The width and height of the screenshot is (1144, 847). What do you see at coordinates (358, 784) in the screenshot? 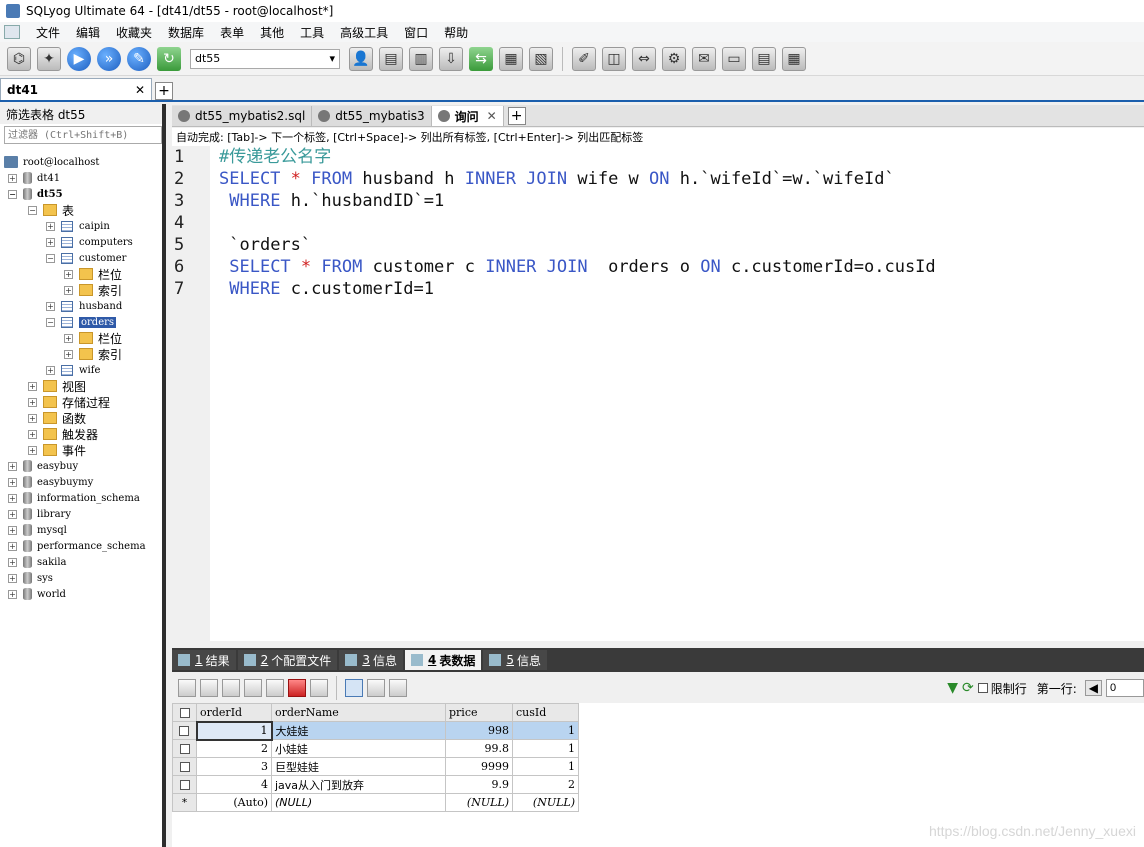
I see `table-cell: java从入门到放弃` at bounding box center [358, 784].